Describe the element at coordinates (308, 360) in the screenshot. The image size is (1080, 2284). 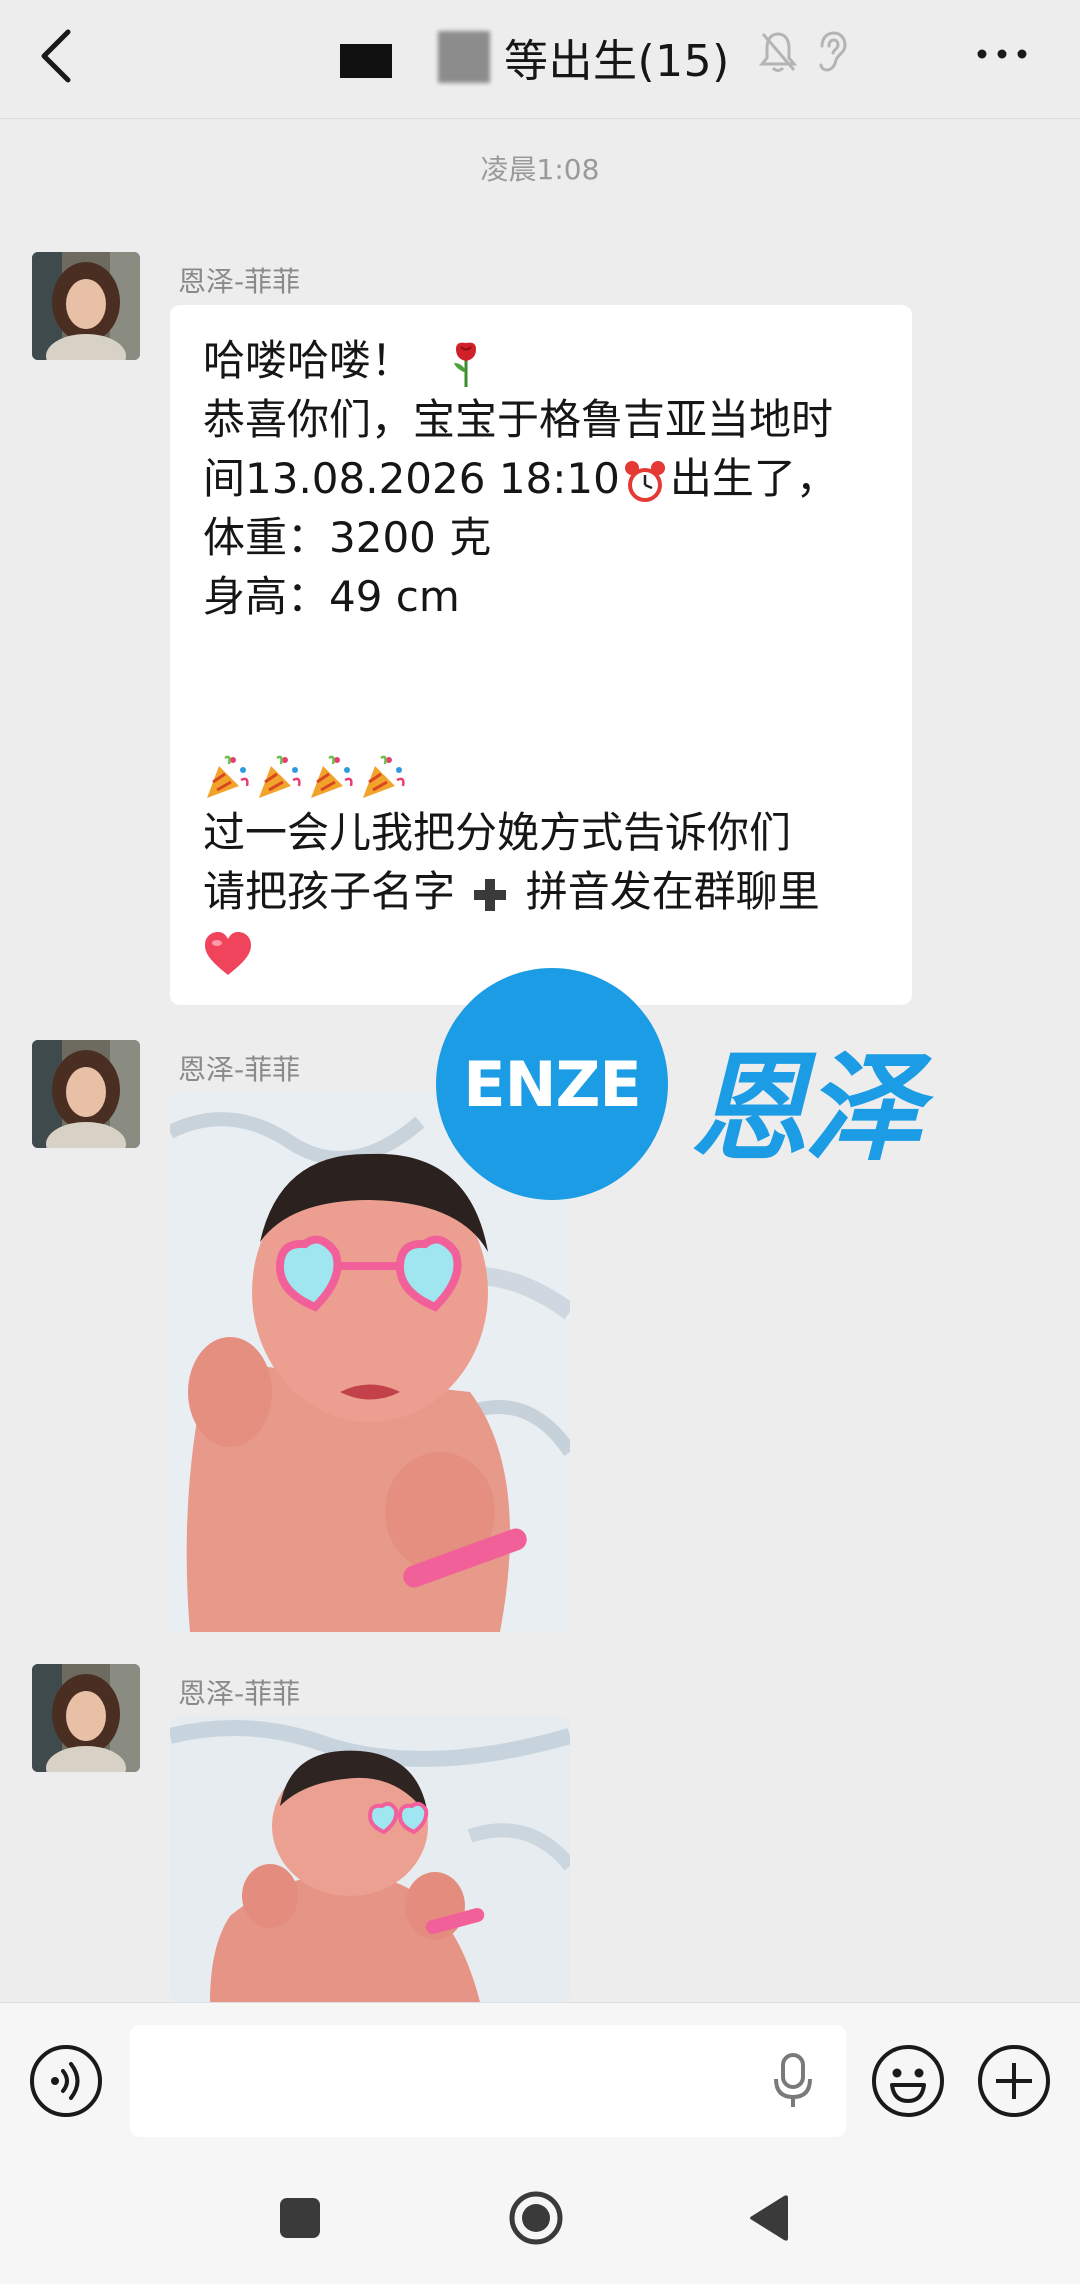
I see `message-line: 哈喽哈喽！` at that location.